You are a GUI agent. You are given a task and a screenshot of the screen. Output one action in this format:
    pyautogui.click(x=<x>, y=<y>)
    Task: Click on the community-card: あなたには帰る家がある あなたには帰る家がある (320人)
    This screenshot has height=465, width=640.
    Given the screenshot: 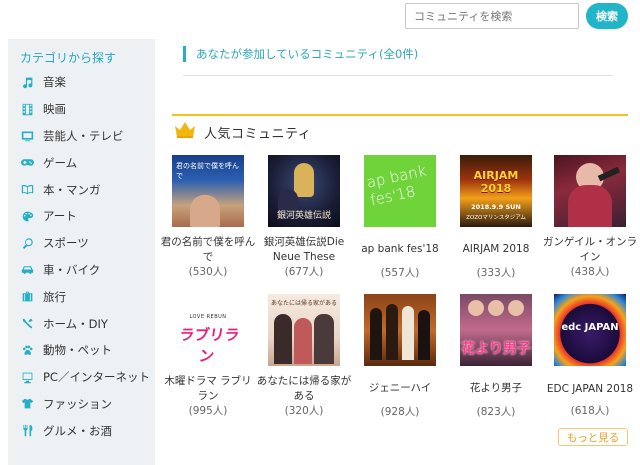 What is the action you would take?
    pyautogui.click(x=304, y=356)
    